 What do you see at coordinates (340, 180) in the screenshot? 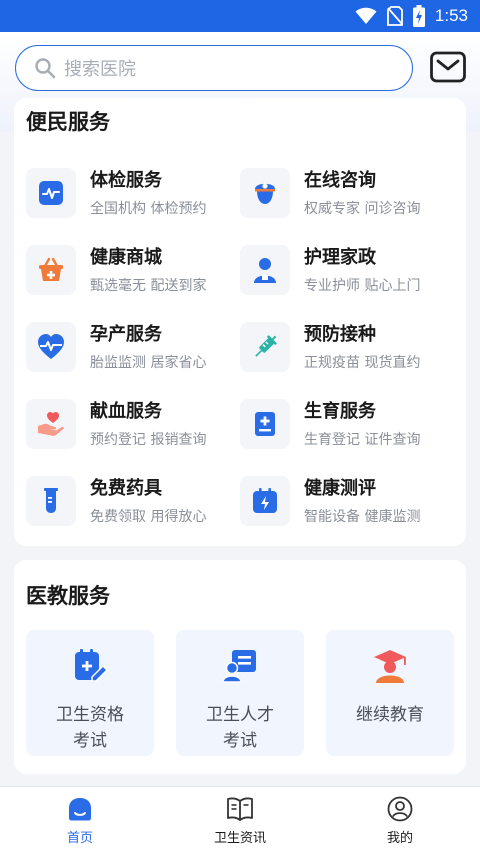
I see `service-name: 在线咨询` at bounding box center [340, 180].